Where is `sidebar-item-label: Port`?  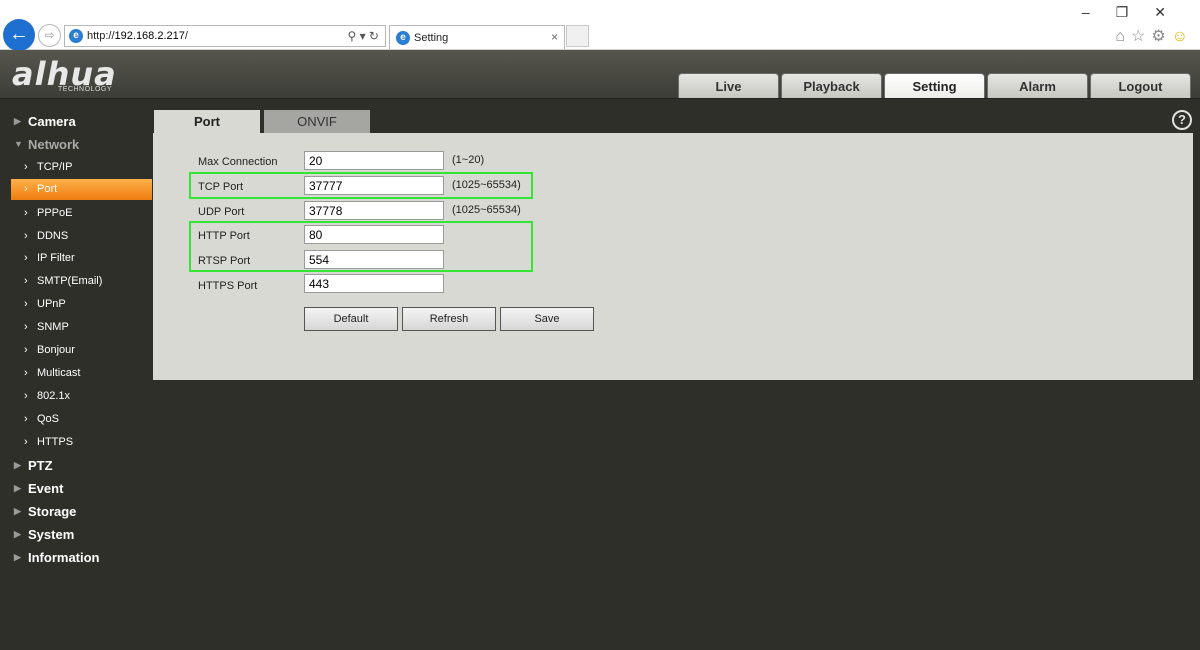 sidebar-item-label: Port is located at coordinates (47, 189).